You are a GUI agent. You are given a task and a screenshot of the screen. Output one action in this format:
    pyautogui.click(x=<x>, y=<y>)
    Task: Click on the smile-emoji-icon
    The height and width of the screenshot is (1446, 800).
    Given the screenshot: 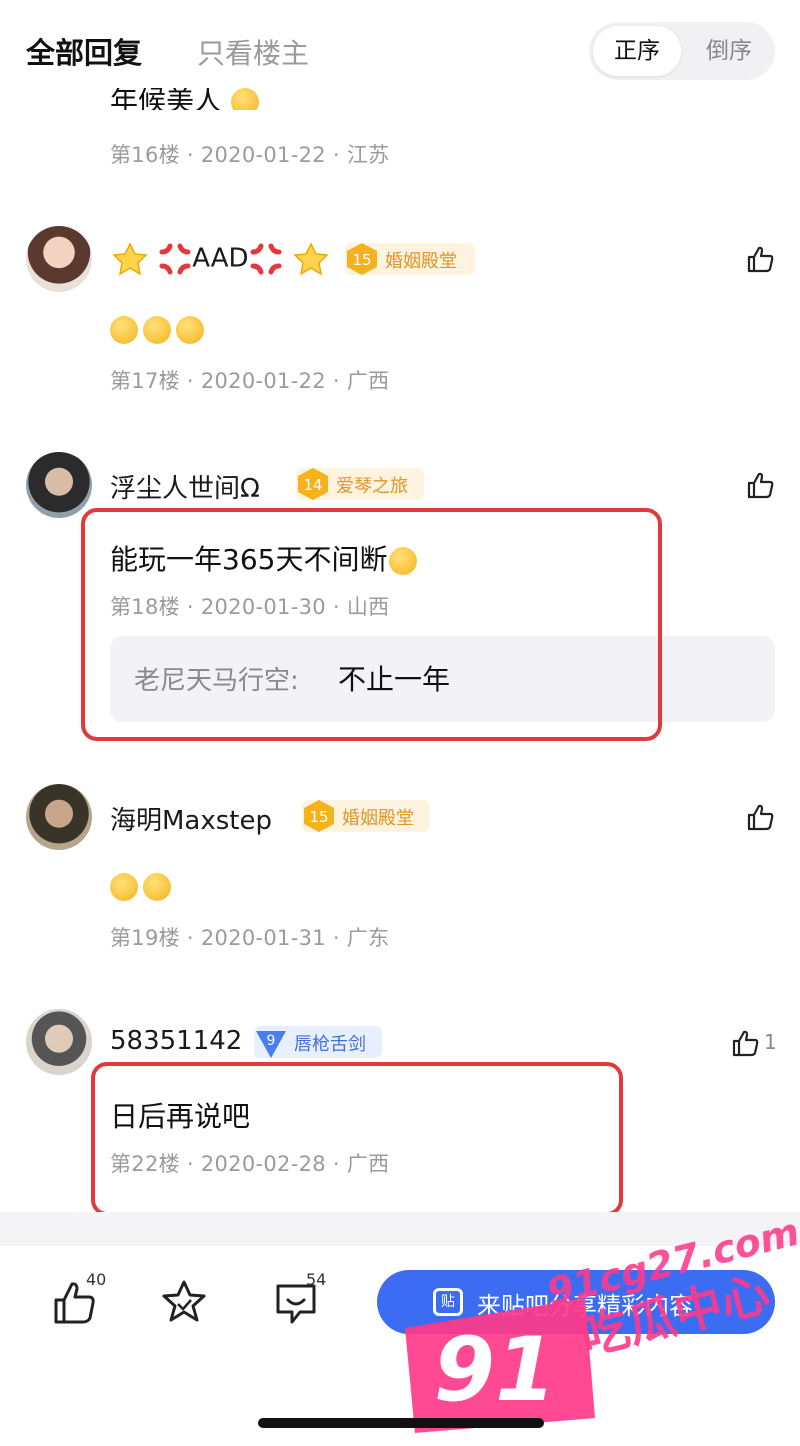 What is the action you would take?
    pyautogui.click(x=244, y=99)
    